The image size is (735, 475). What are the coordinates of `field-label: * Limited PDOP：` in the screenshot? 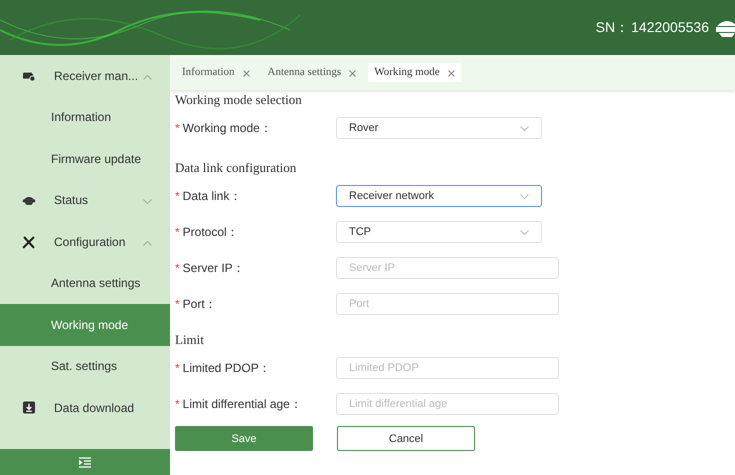 It's located at (223, 368).